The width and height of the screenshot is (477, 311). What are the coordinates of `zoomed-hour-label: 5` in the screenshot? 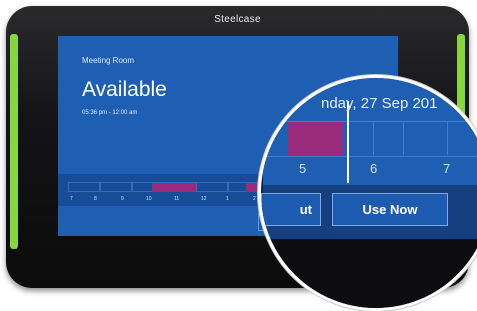 It's located at (303, 168).